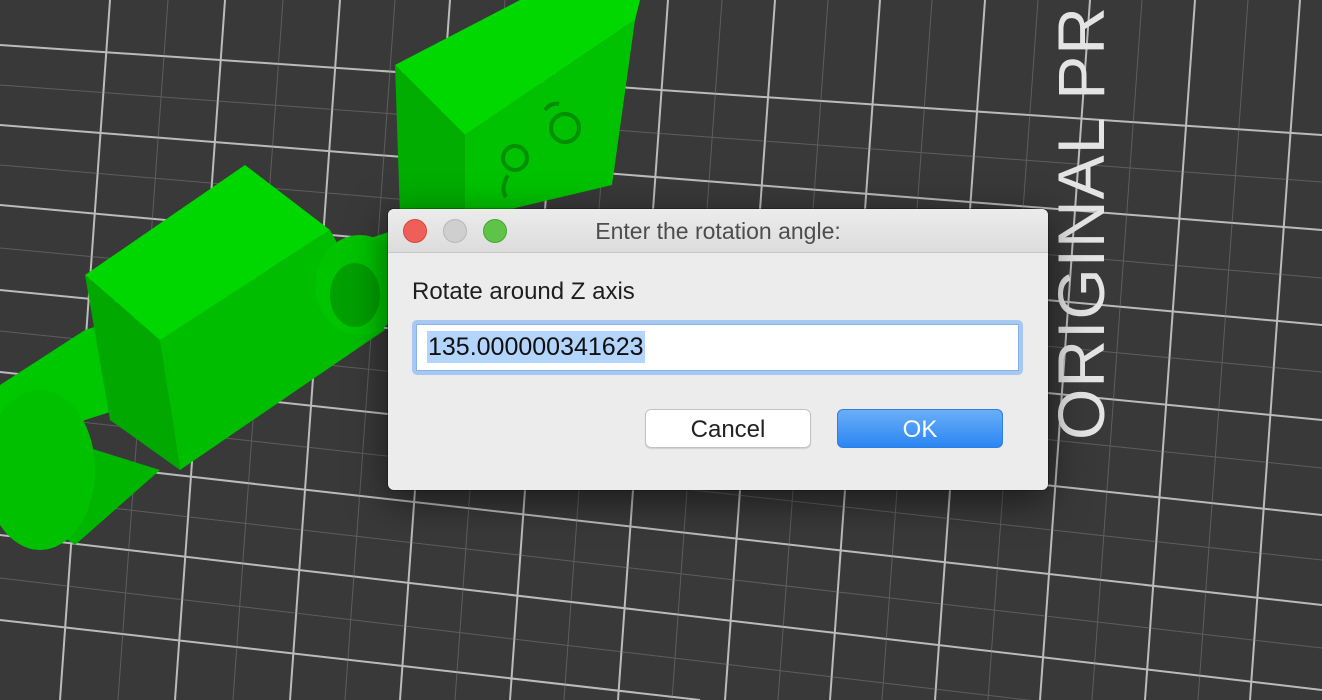 This screenshot has height=700, width=1322. I want to click on zoom-window-button, so click(495, 231).